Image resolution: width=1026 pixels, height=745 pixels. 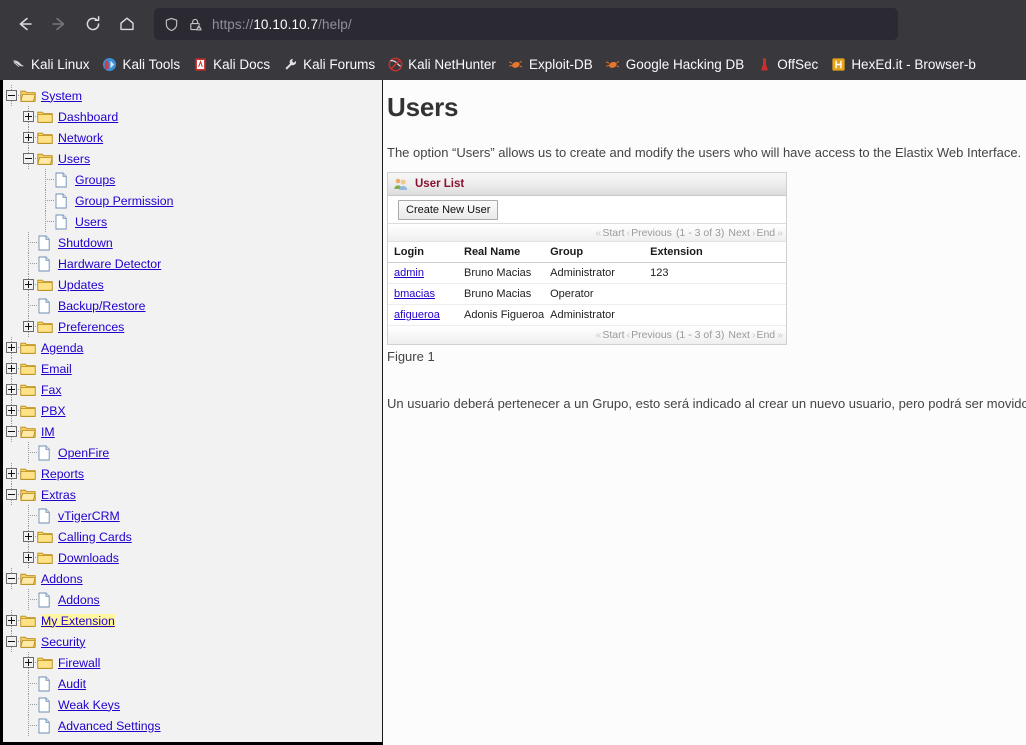 What do you see at coordinates (62, 348) in the screenshot?
I see `tree-item-label: Agenda` at bounding box center [62, 348].